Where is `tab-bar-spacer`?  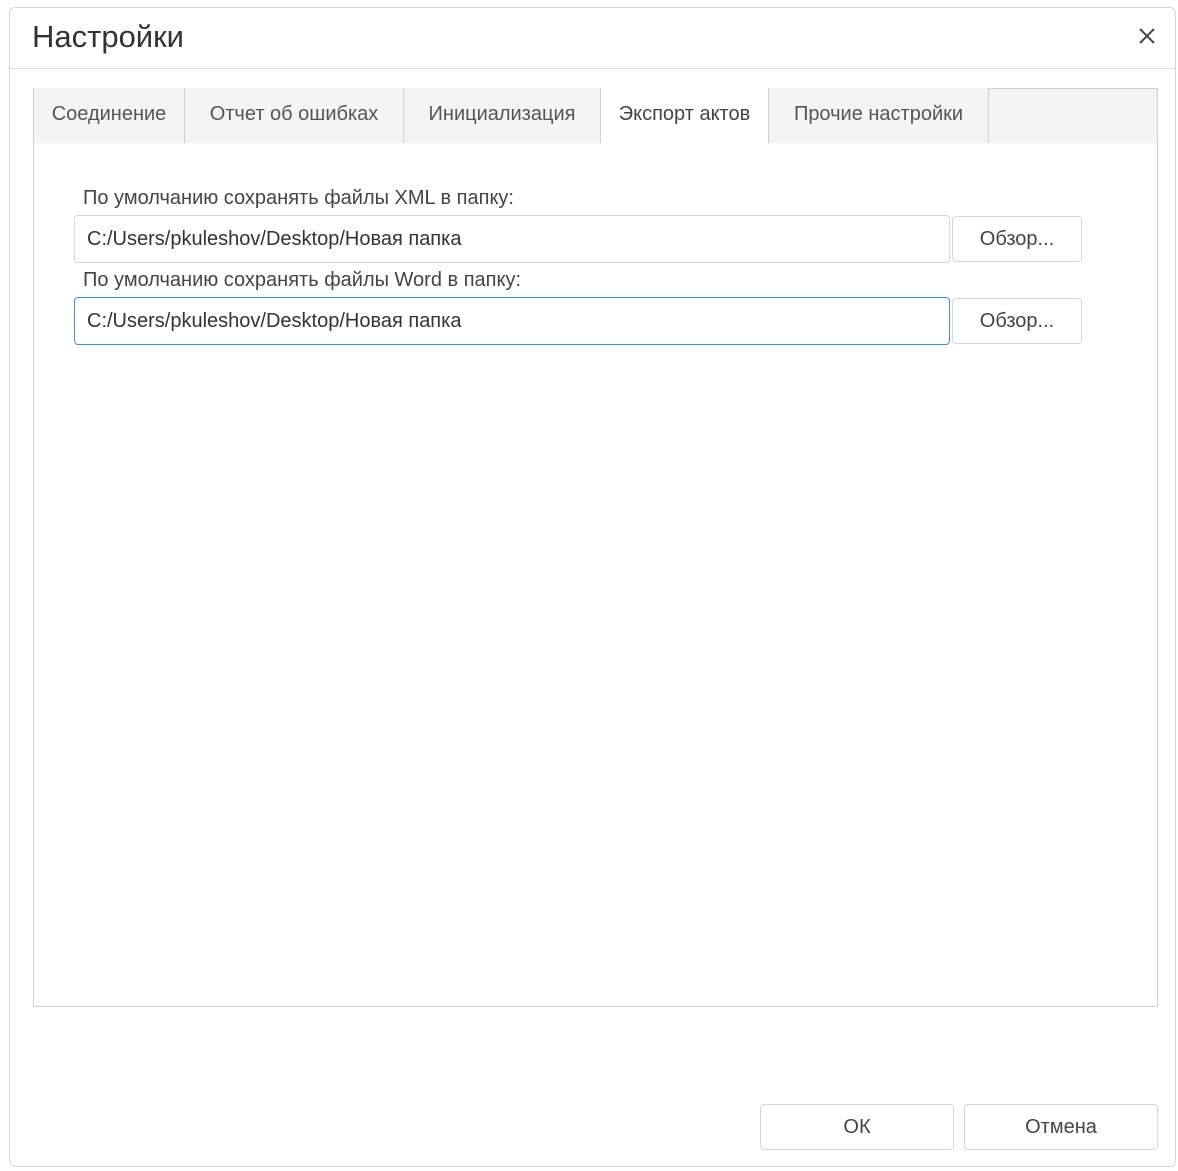 tab-bar-spacer is located at coordinates (1072, 116).